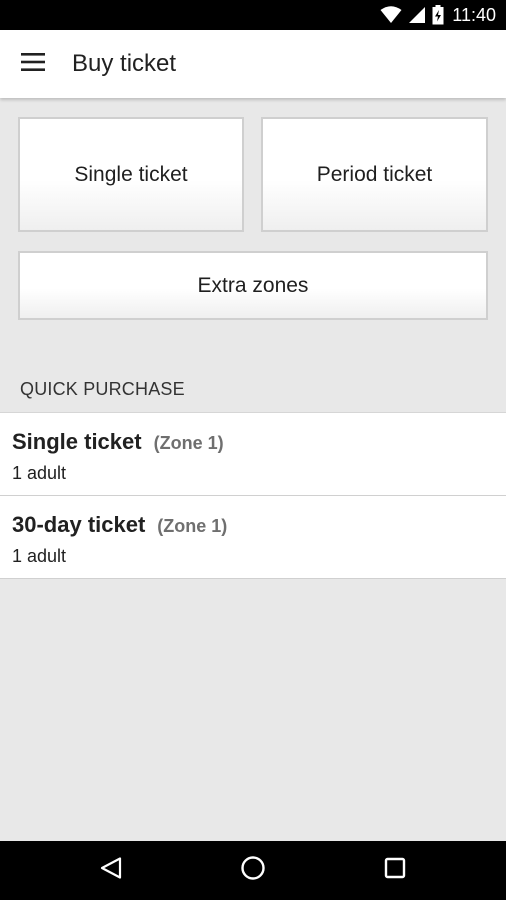 The height and width of the screenshot is (900, 506). I want to click on quick-purchase-item: Single ticket (Zone 1) 1 adult, so click(253, 454).